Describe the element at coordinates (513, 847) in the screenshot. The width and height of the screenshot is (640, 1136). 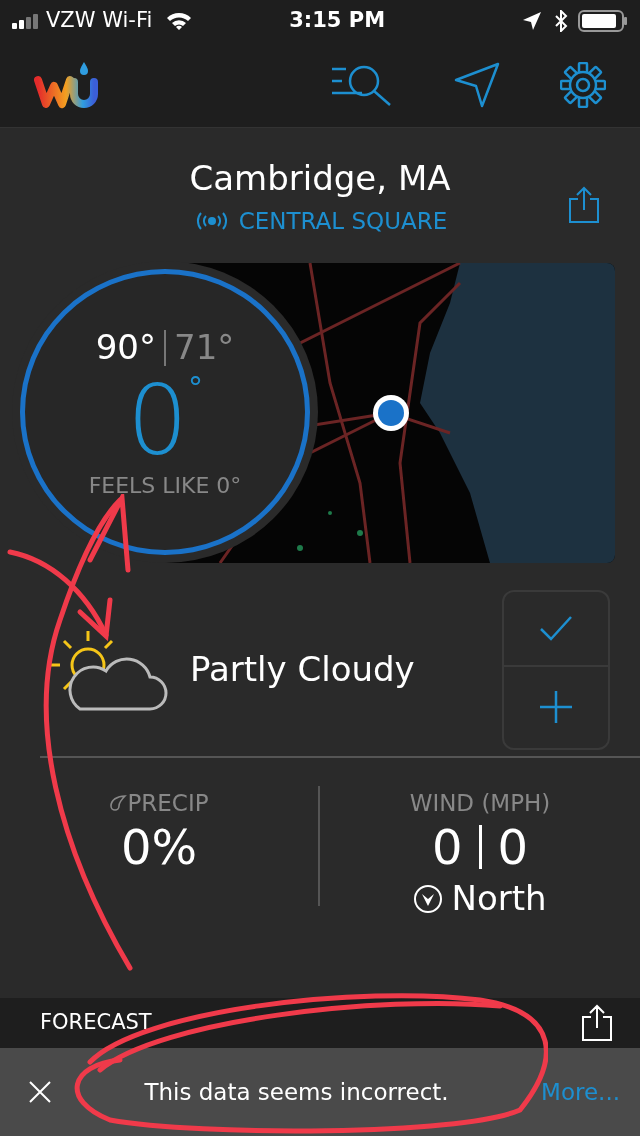
I see `wind-gust: 0` at that location.